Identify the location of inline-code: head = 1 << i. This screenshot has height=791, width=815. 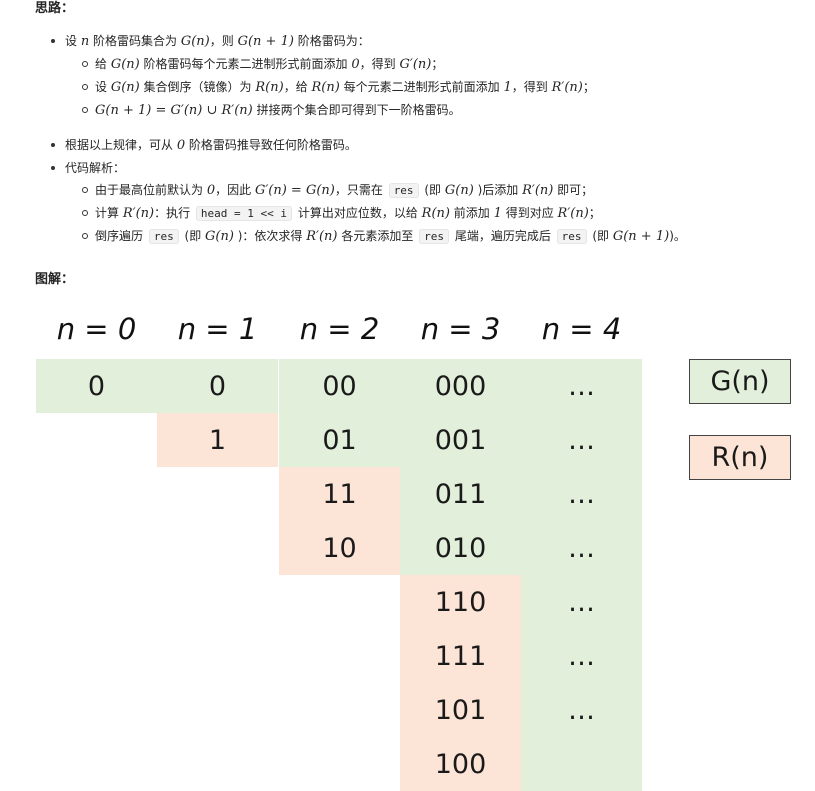
(244, 213).